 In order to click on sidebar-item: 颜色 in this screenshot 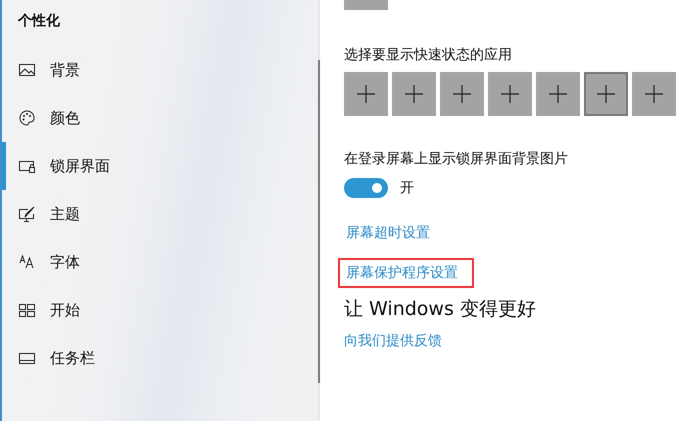, I will do `click(160, 118)`.